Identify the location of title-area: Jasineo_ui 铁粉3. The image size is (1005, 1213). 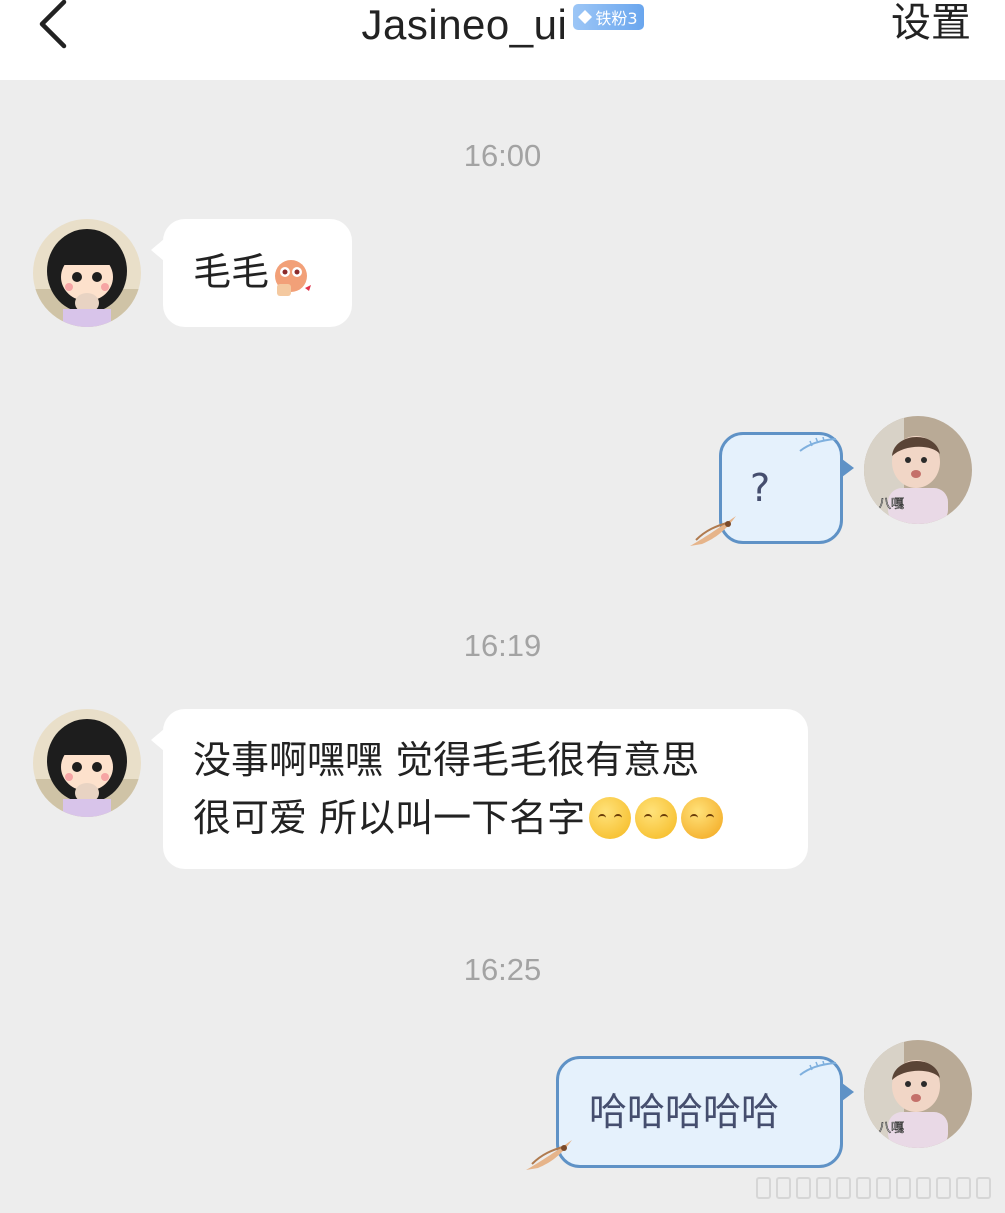
(502, 25).